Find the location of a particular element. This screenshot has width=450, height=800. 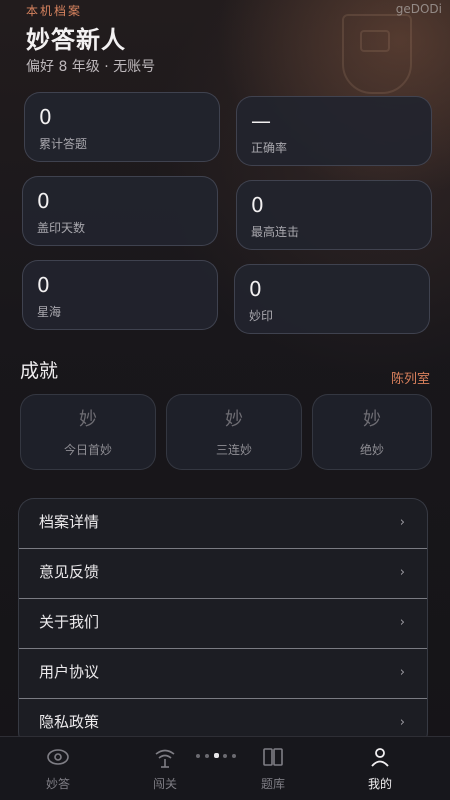

user-icon is located at coordinates (380, 757).